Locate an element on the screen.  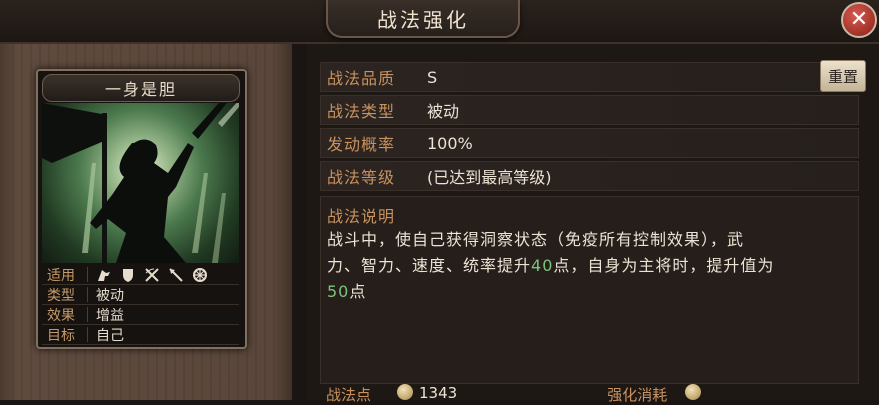
stat-value: 自己 is located at coordinates (110, 335).